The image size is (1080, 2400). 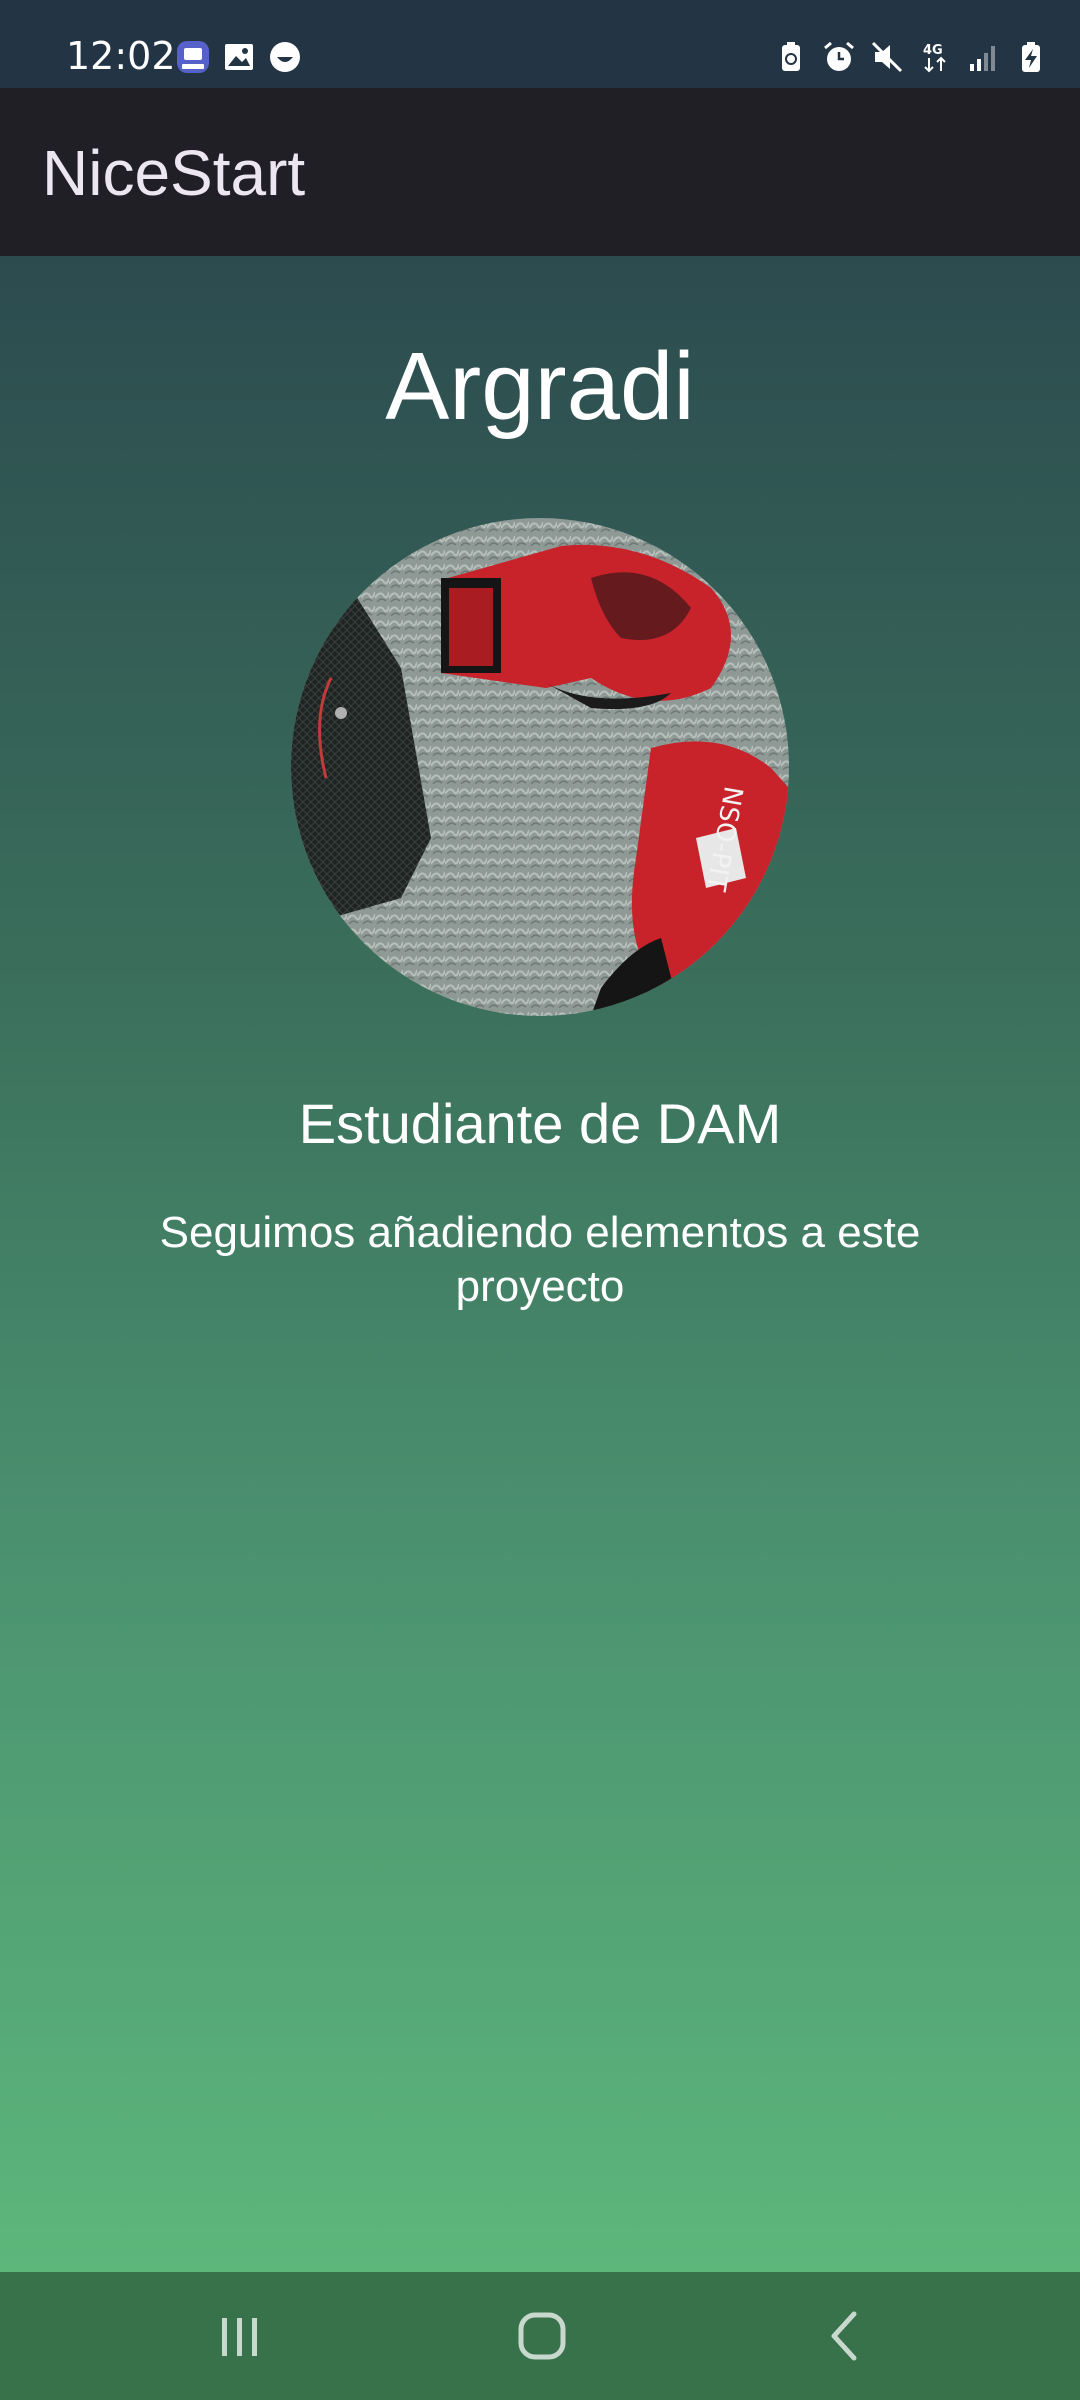 I want to click on image-icon, so click(x=239, y=57).